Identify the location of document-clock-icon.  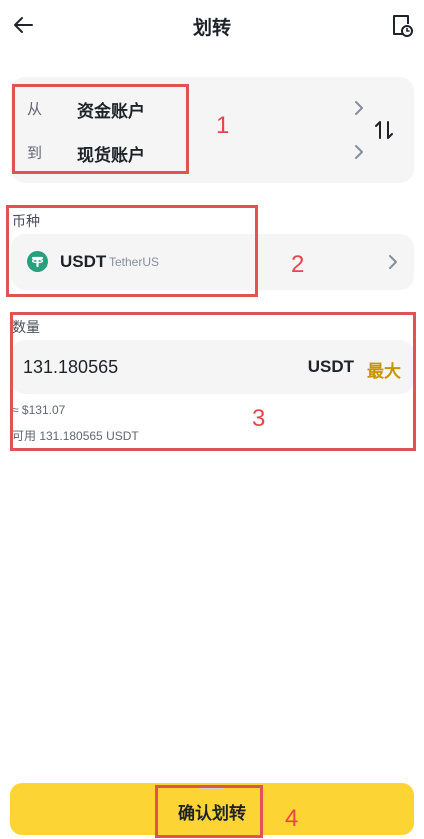
(401, 25).